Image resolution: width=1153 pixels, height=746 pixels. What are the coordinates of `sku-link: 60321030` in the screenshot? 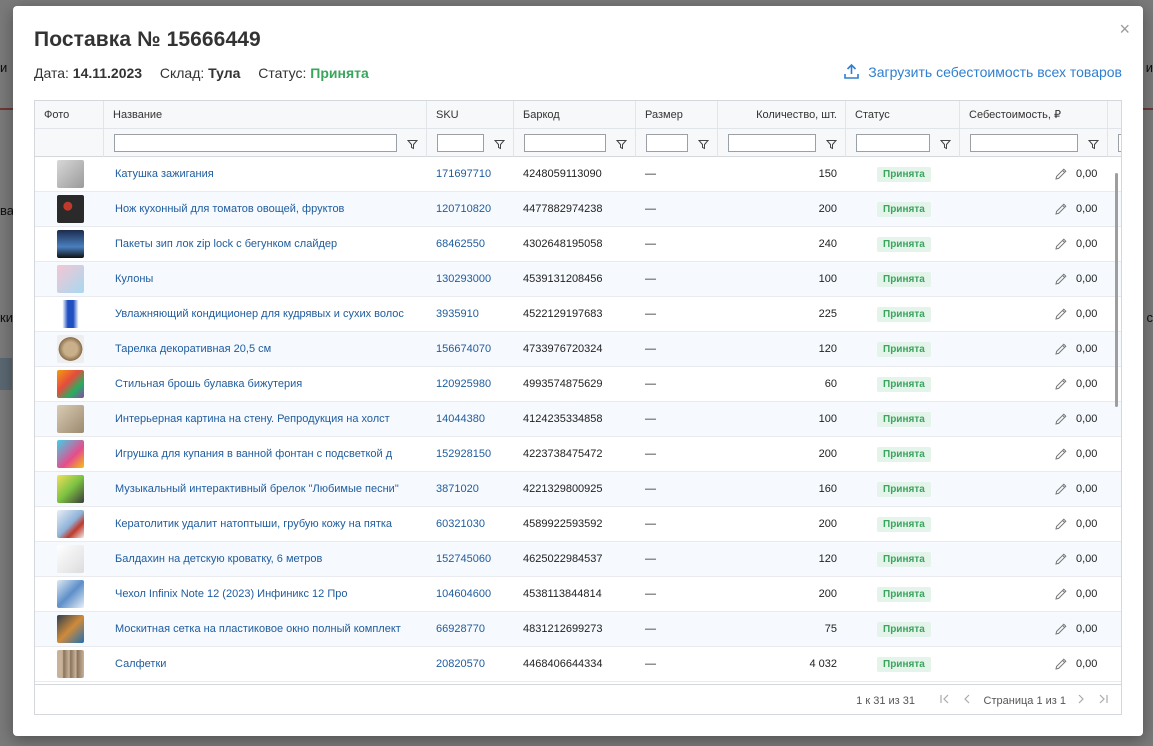 It's located at (476, 524).